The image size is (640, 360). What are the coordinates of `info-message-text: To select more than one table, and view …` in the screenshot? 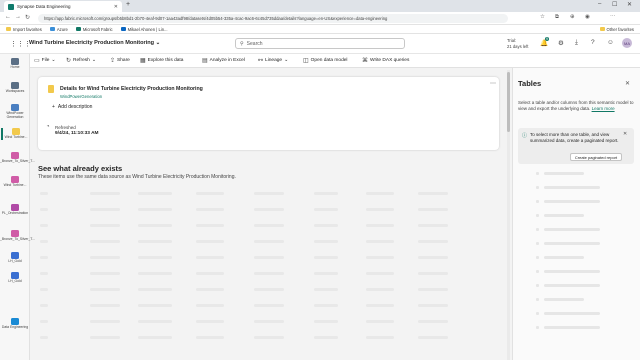 It's located at (574, 137).